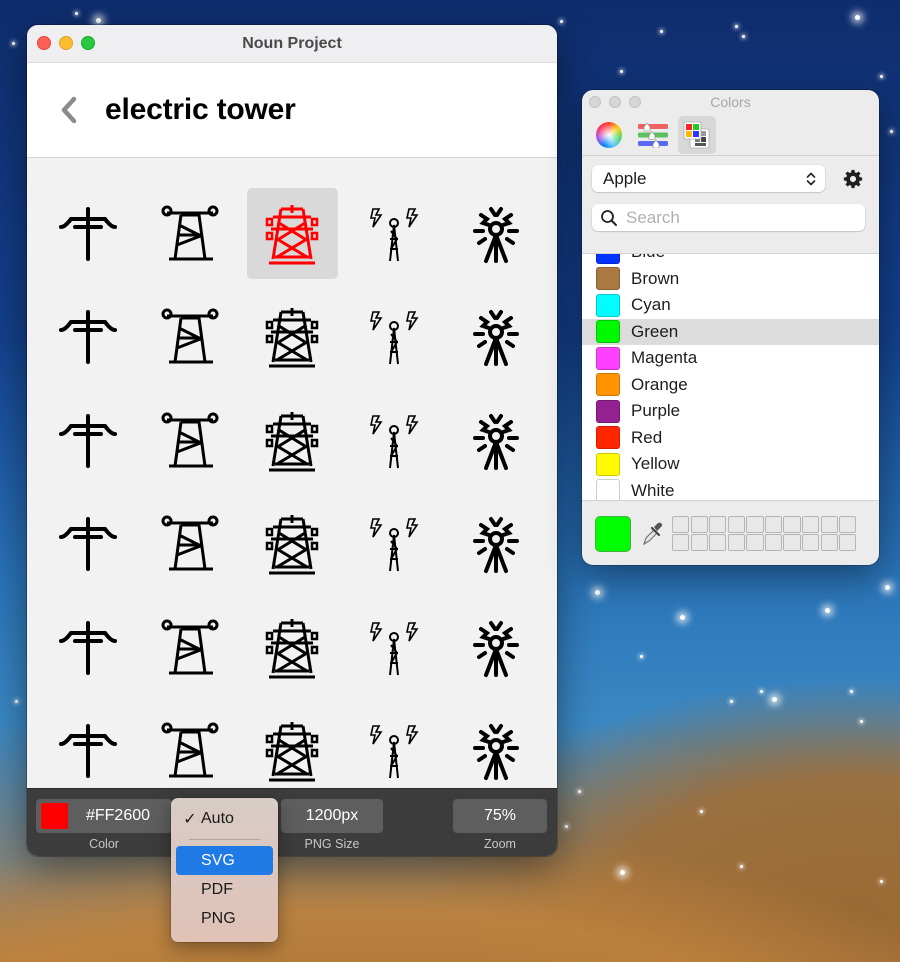  I want to click on color-search-box, so click(728, 217).